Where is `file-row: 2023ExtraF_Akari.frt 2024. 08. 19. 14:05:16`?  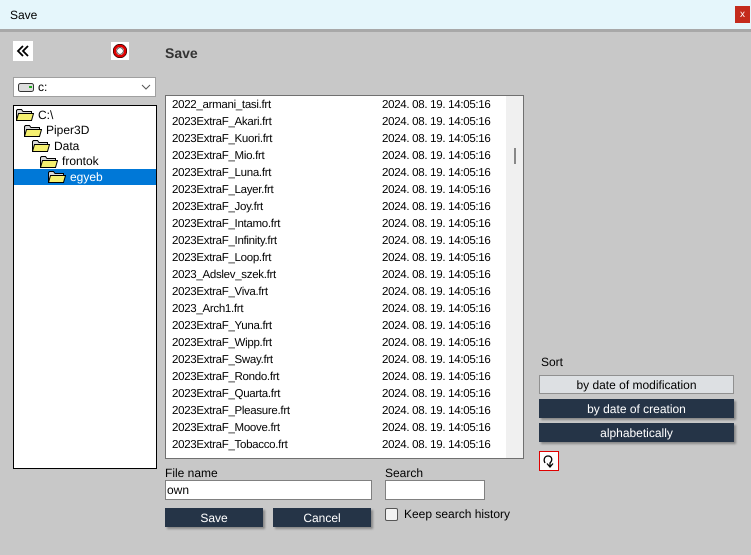 file-row: 2023ExtraF_Akari.frt 2024. 08. 19. 14:05:16 is located at coordinates (339, 122).